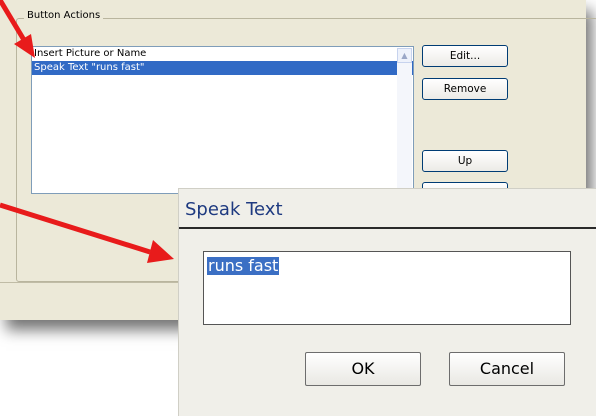 The width and height of the screenshot is (596, 416). What do you see at coordinates (404, 128) in the screenshot?
I see `scrollbar-track` at bounding box center [404, 128].